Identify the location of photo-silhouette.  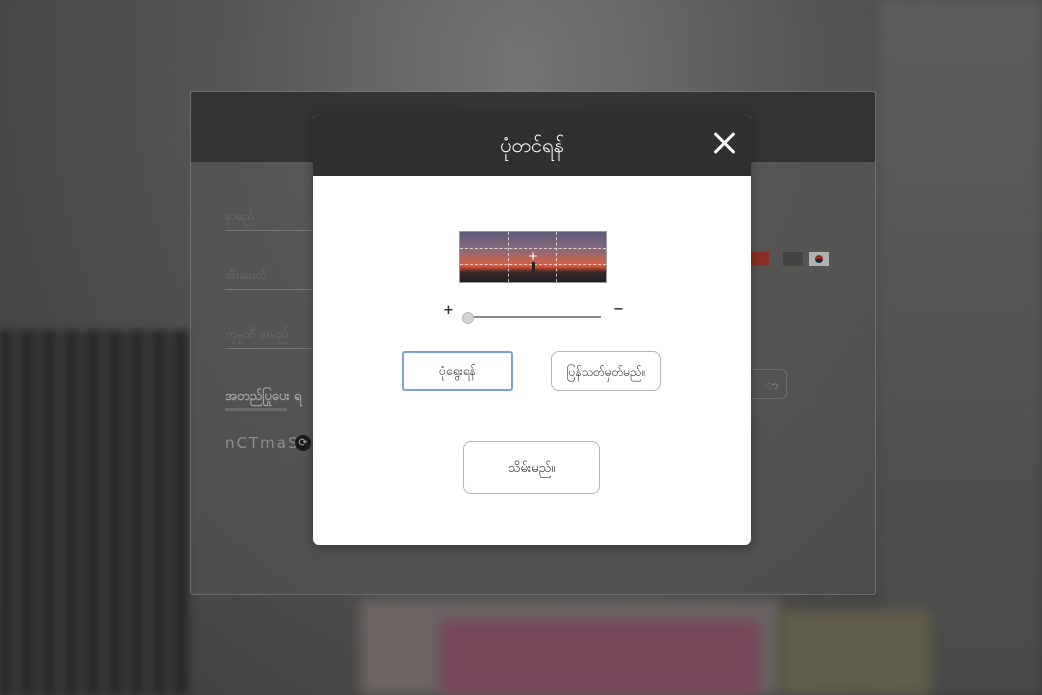
(533, 267).